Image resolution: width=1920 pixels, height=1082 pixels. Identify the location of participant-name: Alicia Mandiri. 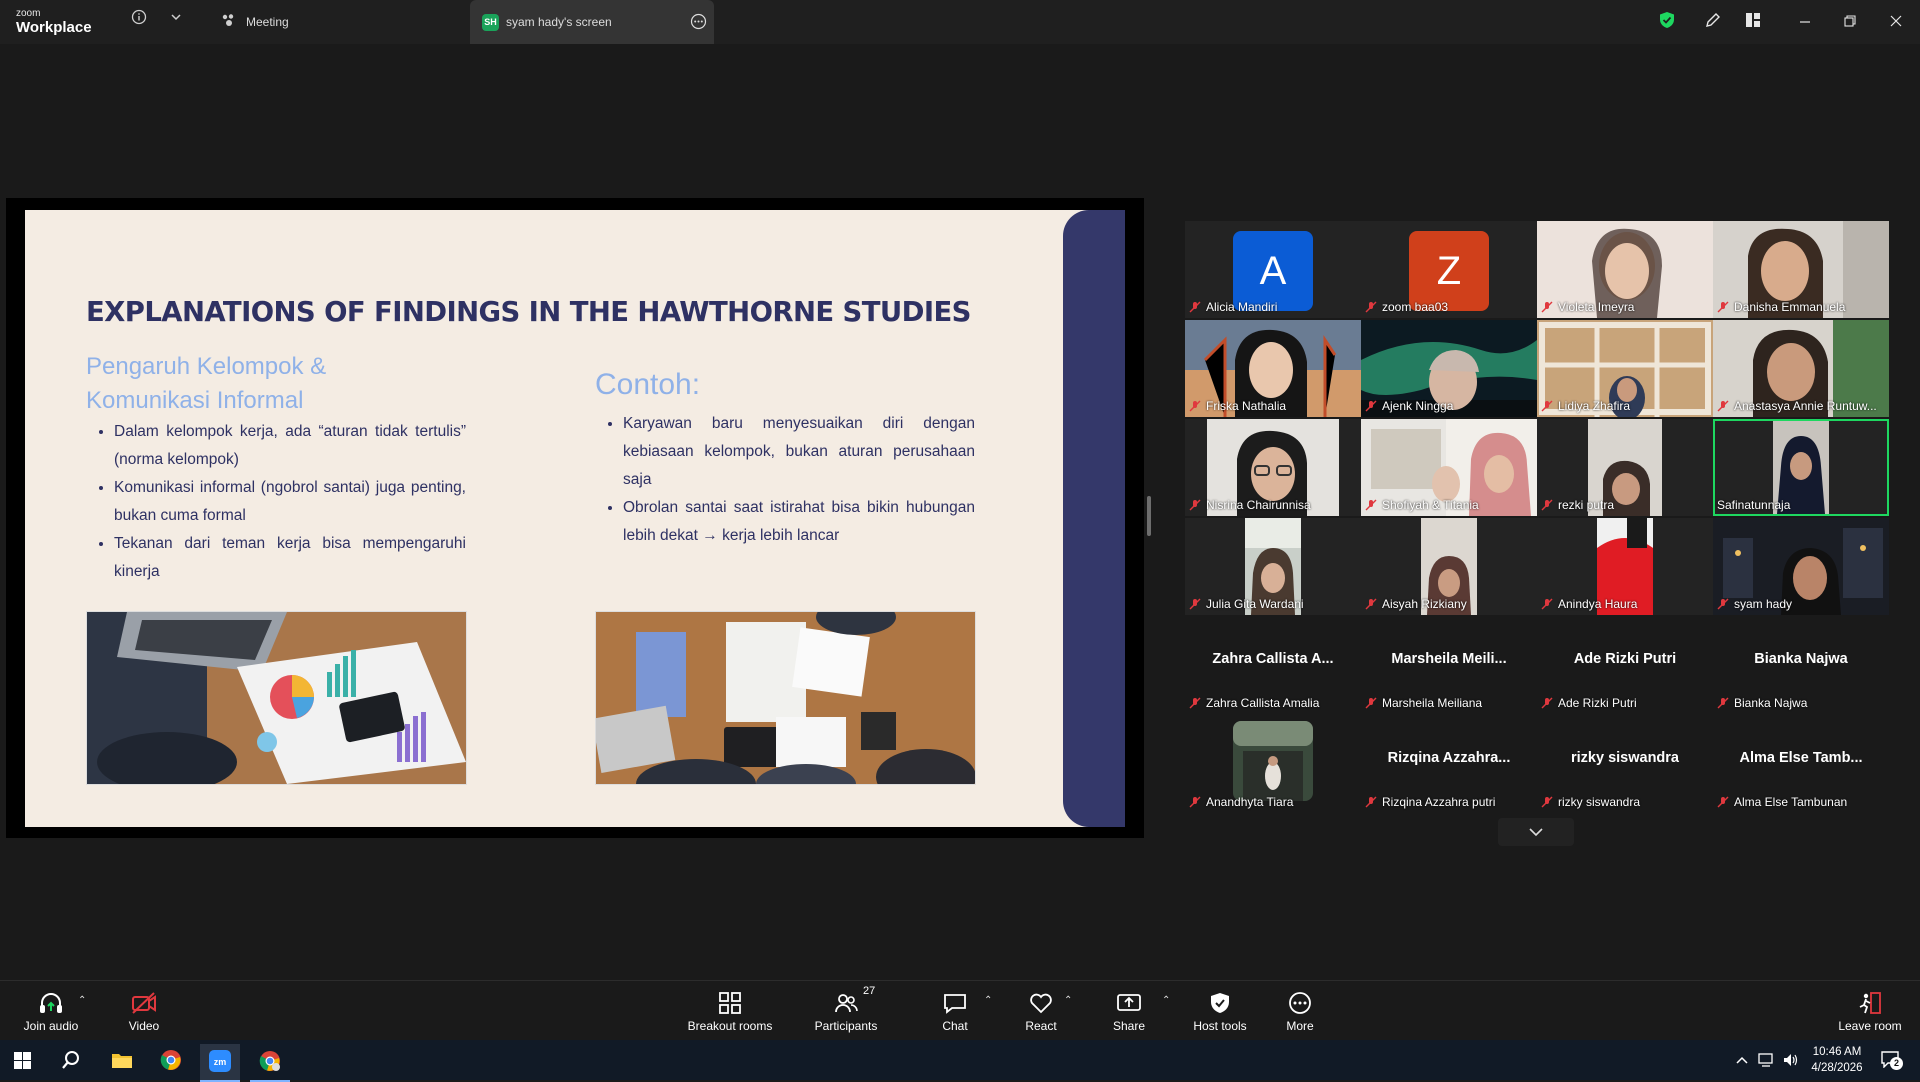
(1233, 307).